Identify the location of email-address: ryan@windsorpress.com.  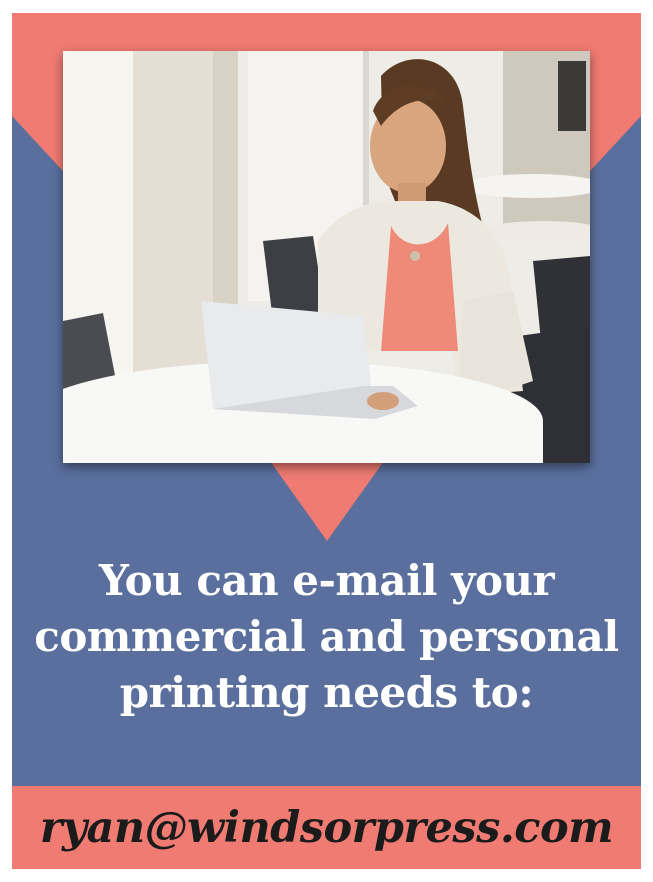
(326, 827).